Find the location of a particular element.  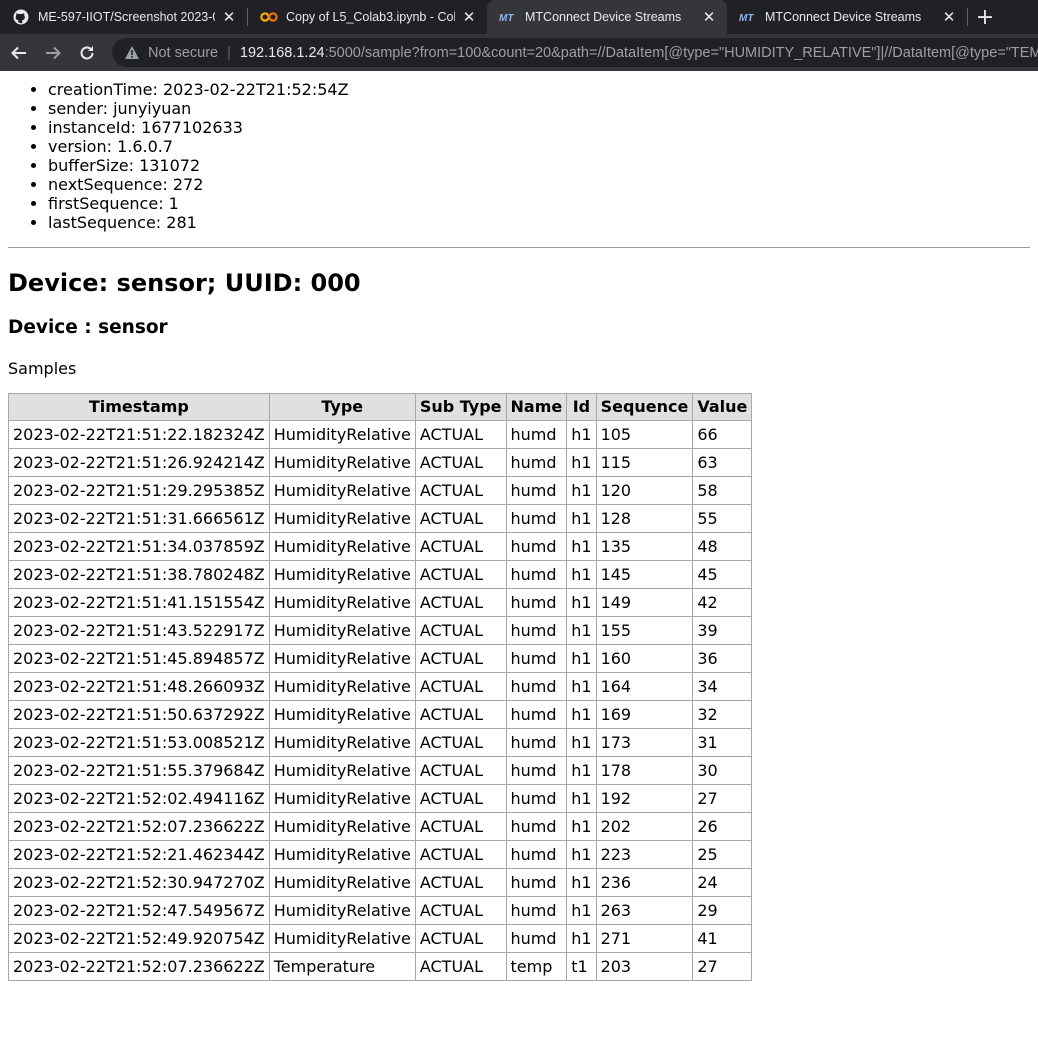

cell-timestamp: 2023-02-22T21:51:55.379684Z is located at coordinates (139, 770).